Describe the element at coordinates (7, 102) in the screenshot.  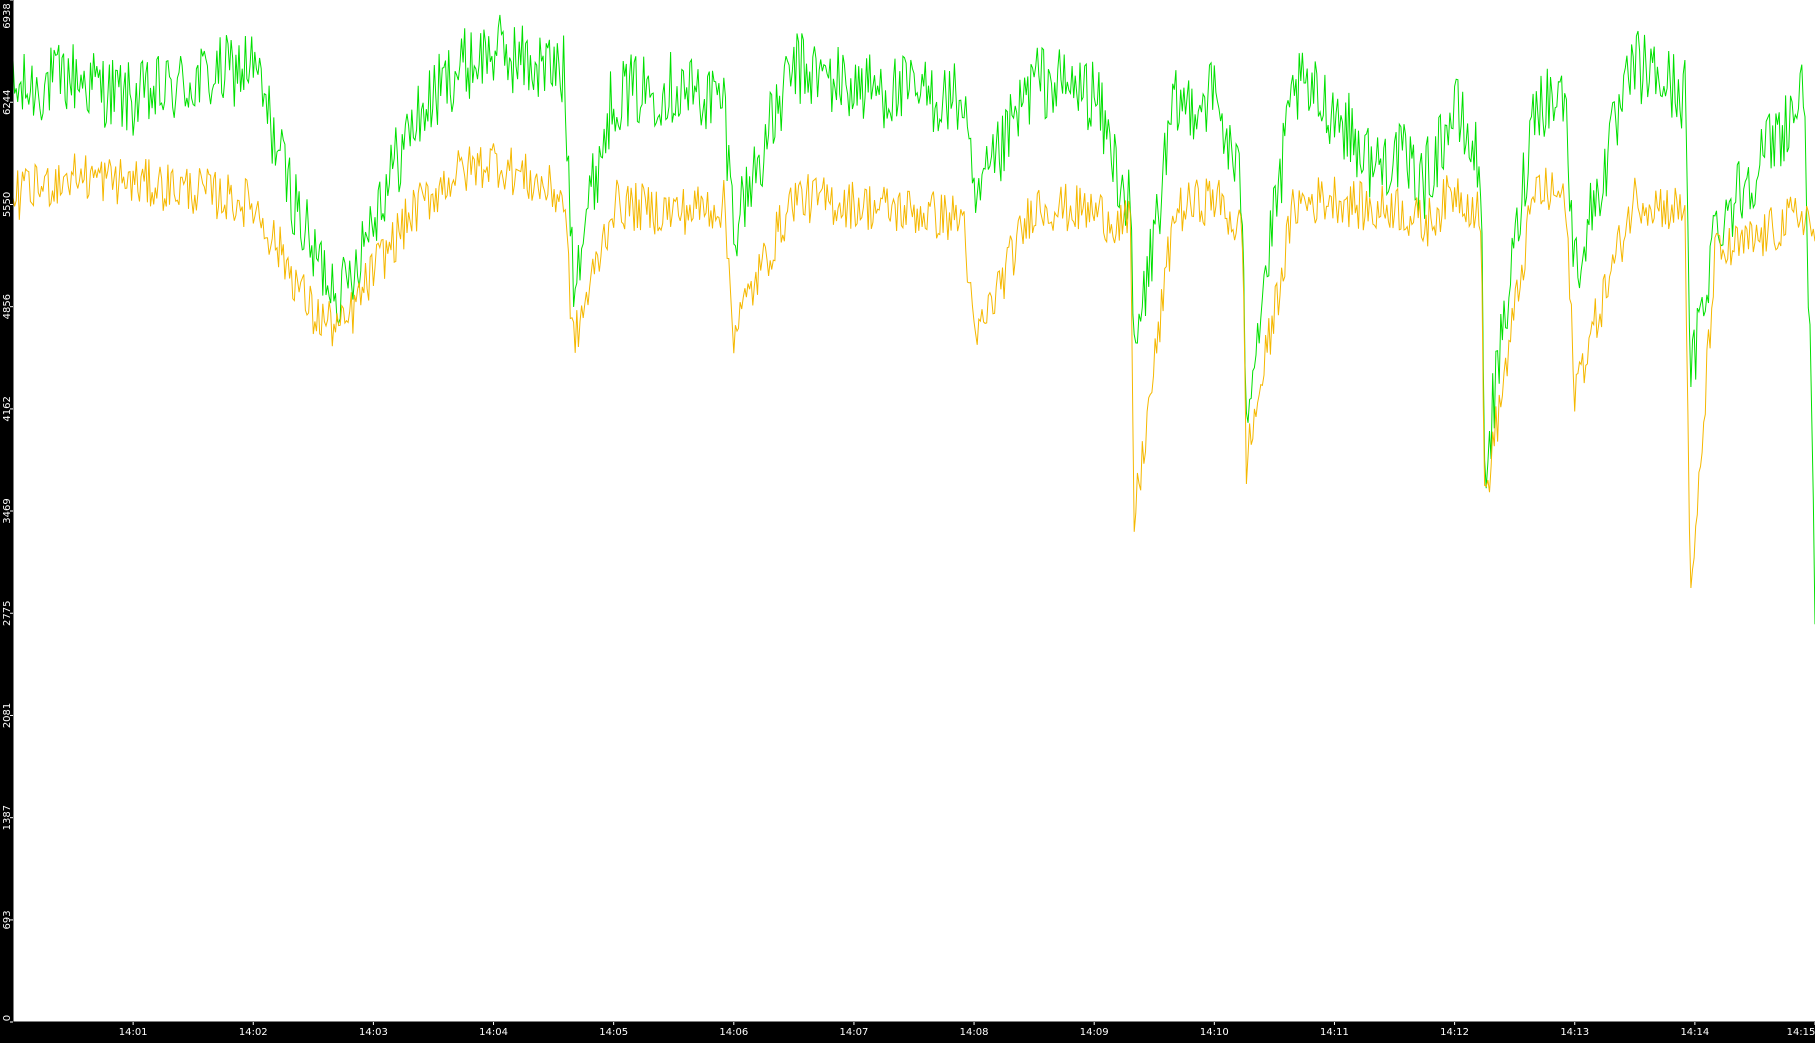
I see `y-tick-label: 6244` at that location.